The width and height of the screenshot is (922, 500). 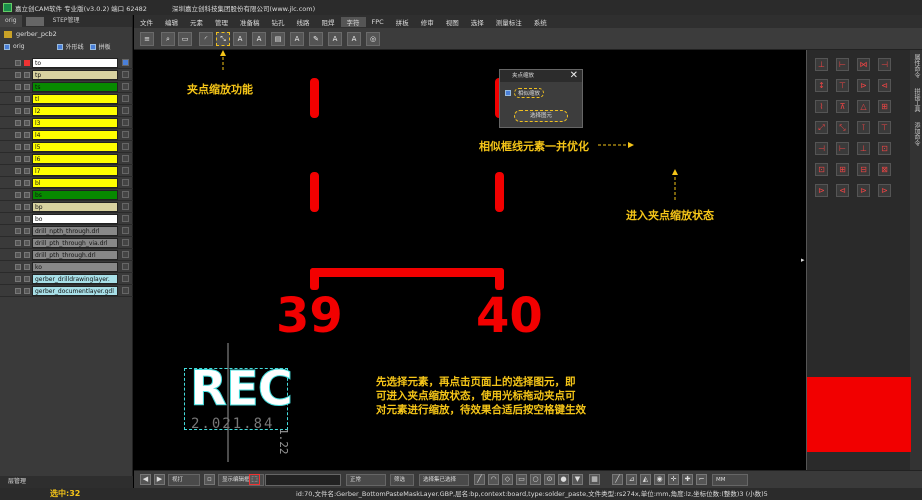 I want to click on align-tool-icon: ⊟, so click(x=863, y=169).